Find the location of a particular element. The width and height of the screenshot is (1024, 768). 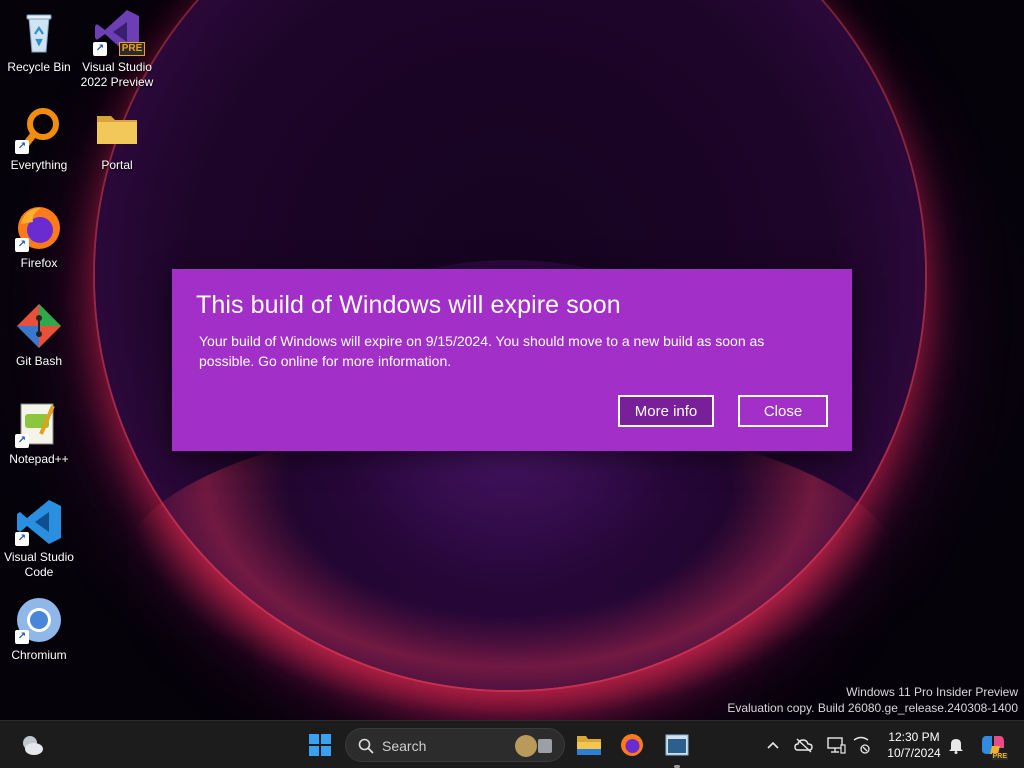

watermark-edition: Windows 11 Pro Insider Preview is located at coordinates (932, 692).